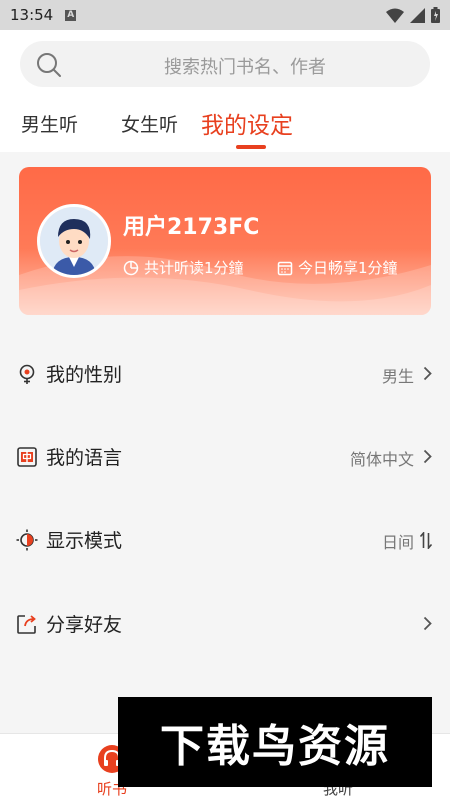 The height and width of the screenshot is (801, 450). I want to click on setting-display-mode: 显示模式 日间, so click(225, 540).